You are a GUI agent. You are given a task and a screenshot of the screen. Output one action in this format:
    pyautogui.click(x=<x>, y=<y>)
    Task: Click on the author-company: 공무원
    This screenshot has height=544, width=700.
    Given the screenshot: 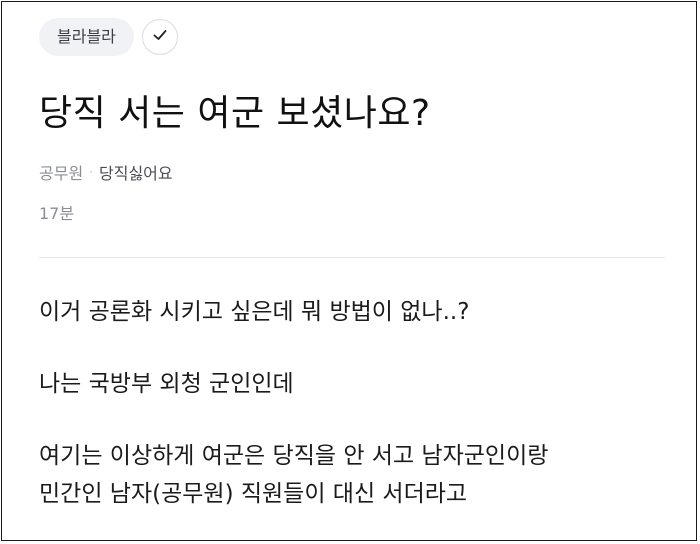 What is the action you would take?
    pyautogui.click(x=61, y=172)
    